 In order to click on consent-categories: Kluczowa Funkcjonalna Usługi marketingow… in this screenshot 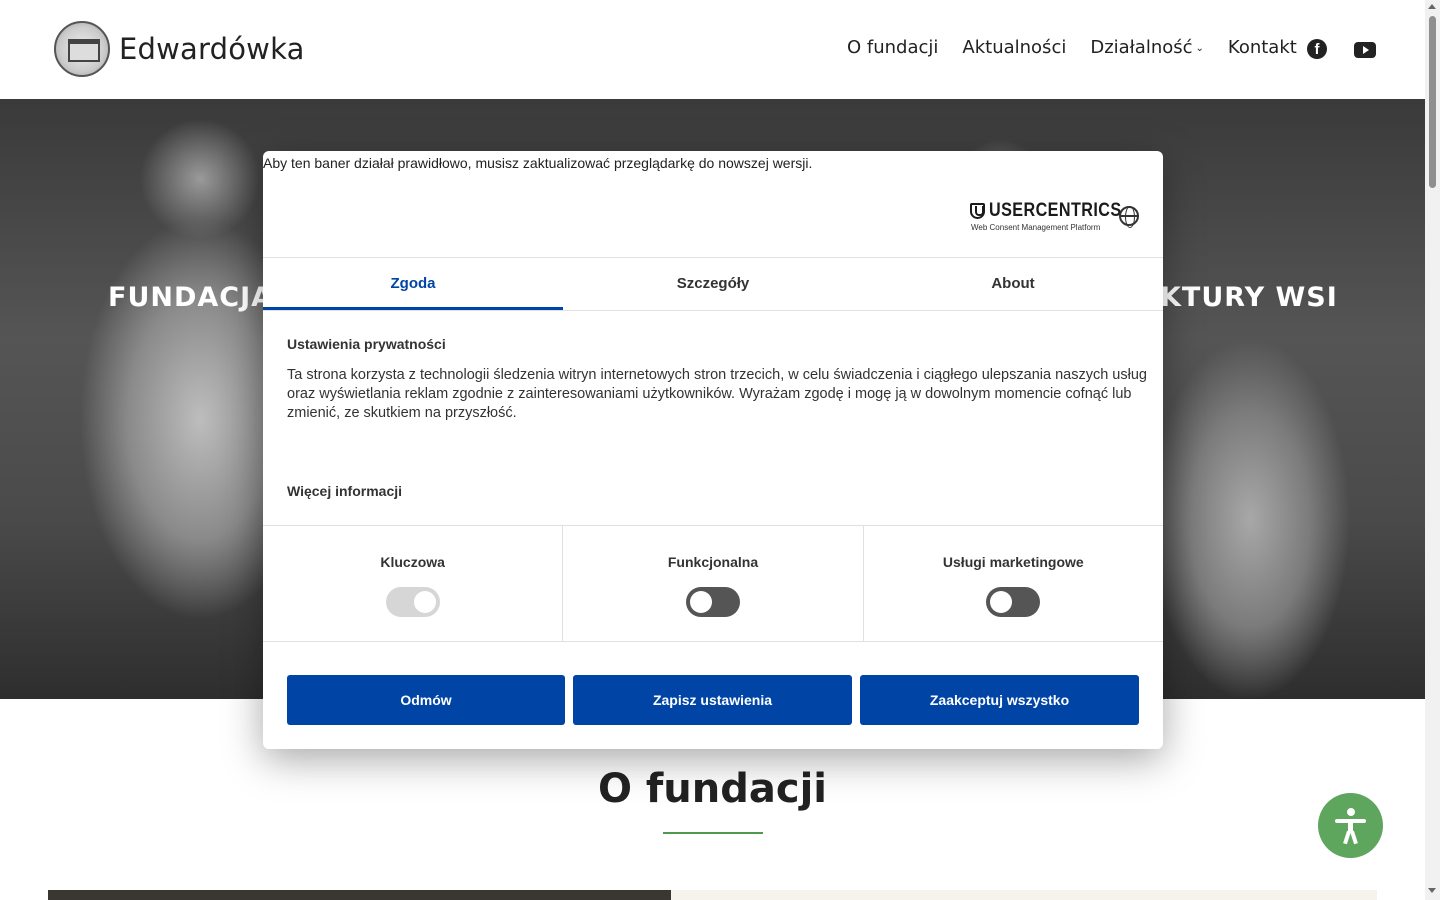, I will do `click(713, 583)`.